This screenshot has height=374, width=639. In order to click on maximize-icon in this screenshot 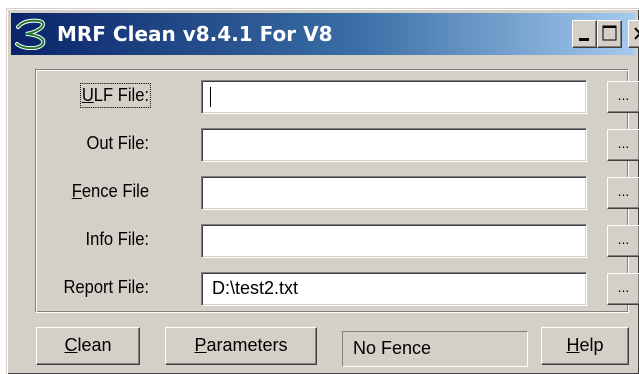, I will do `click(609, 33)`.